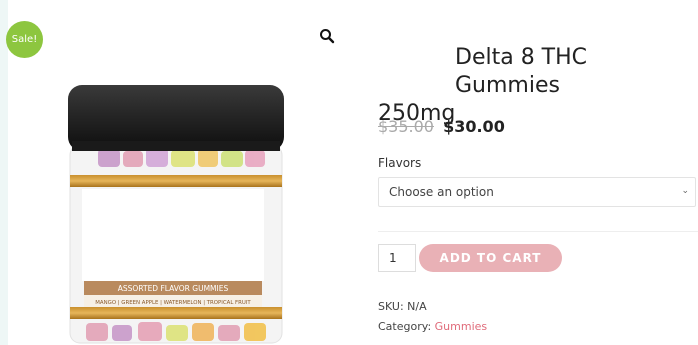 The height and width of the screenshot is (345, 698). Describe the element at coordinates (474, 126) in the screenshot. I see `sale-price: $30.00` at that location.